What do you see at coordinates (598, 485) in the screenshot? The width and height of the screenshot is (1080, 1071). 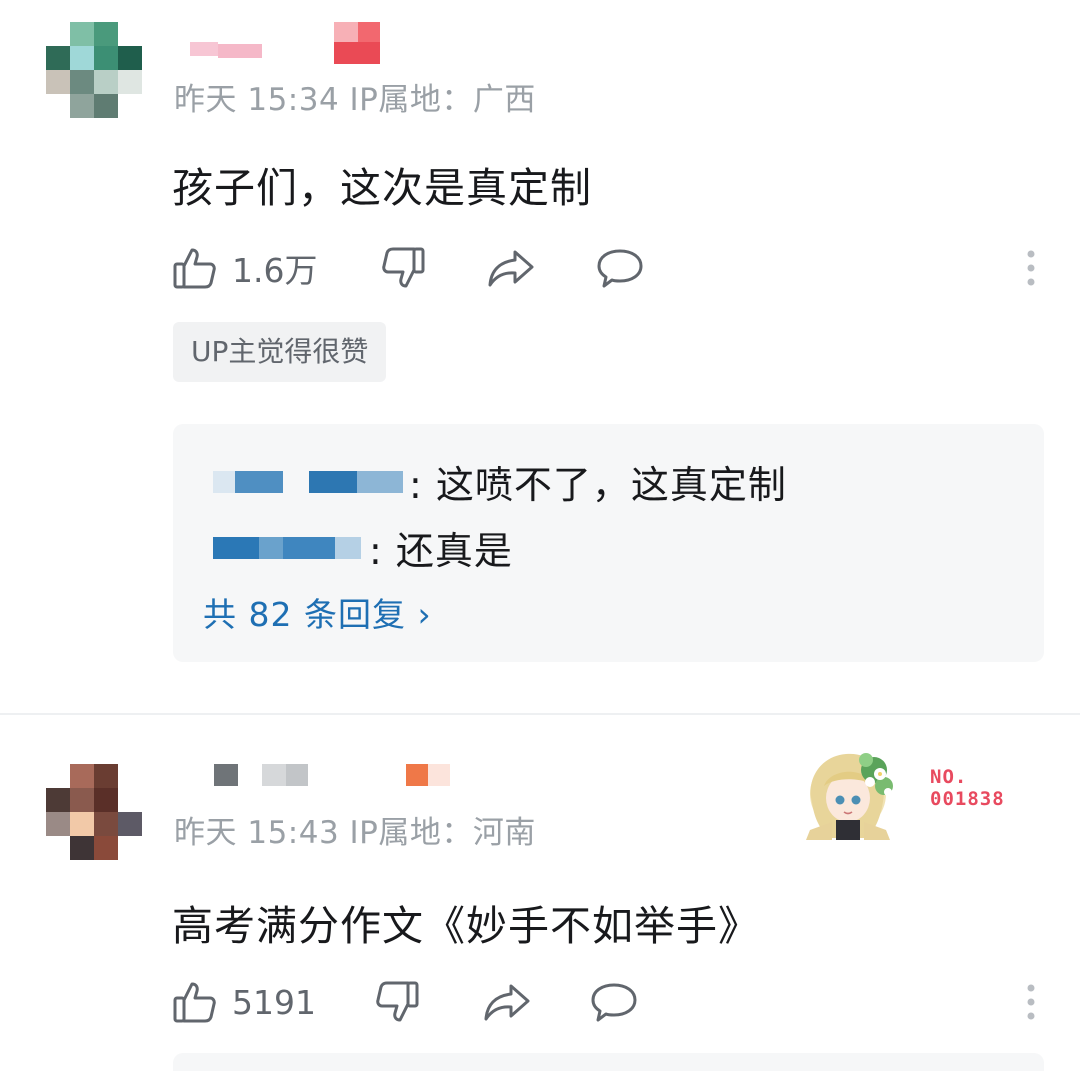 I see `reply-text: : 这喷不了，这真定制` at bounding box center [598, 485].